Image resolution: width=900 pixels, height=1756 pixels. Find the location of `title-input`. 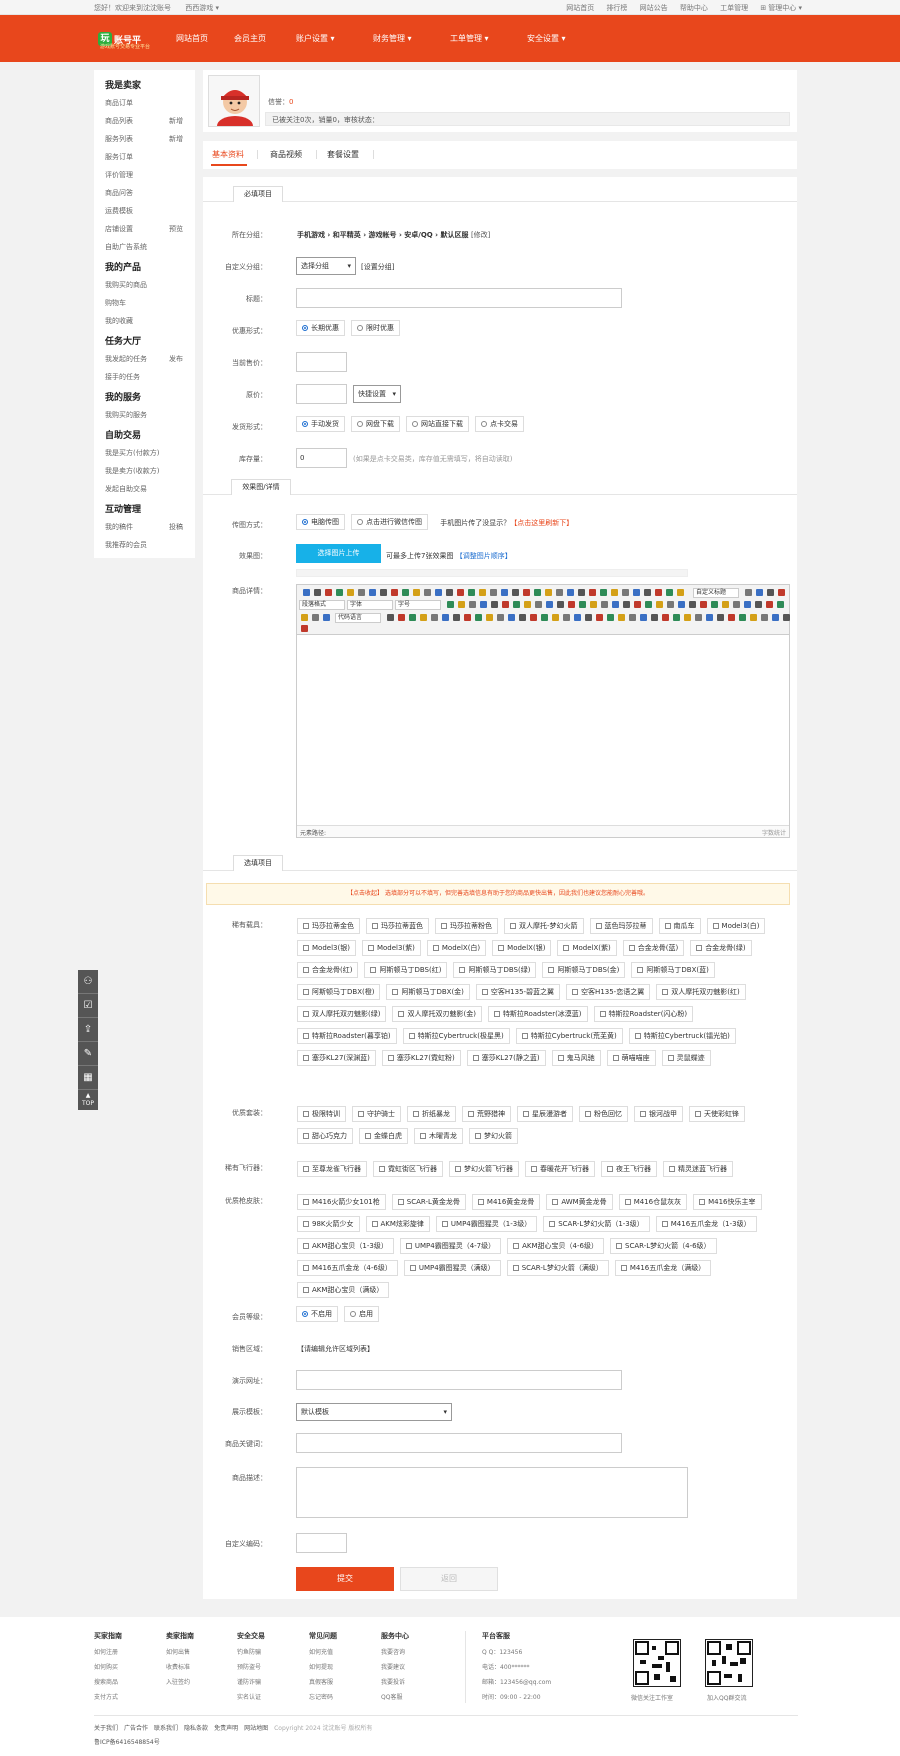

title-input is located at coordinates (459, 298).